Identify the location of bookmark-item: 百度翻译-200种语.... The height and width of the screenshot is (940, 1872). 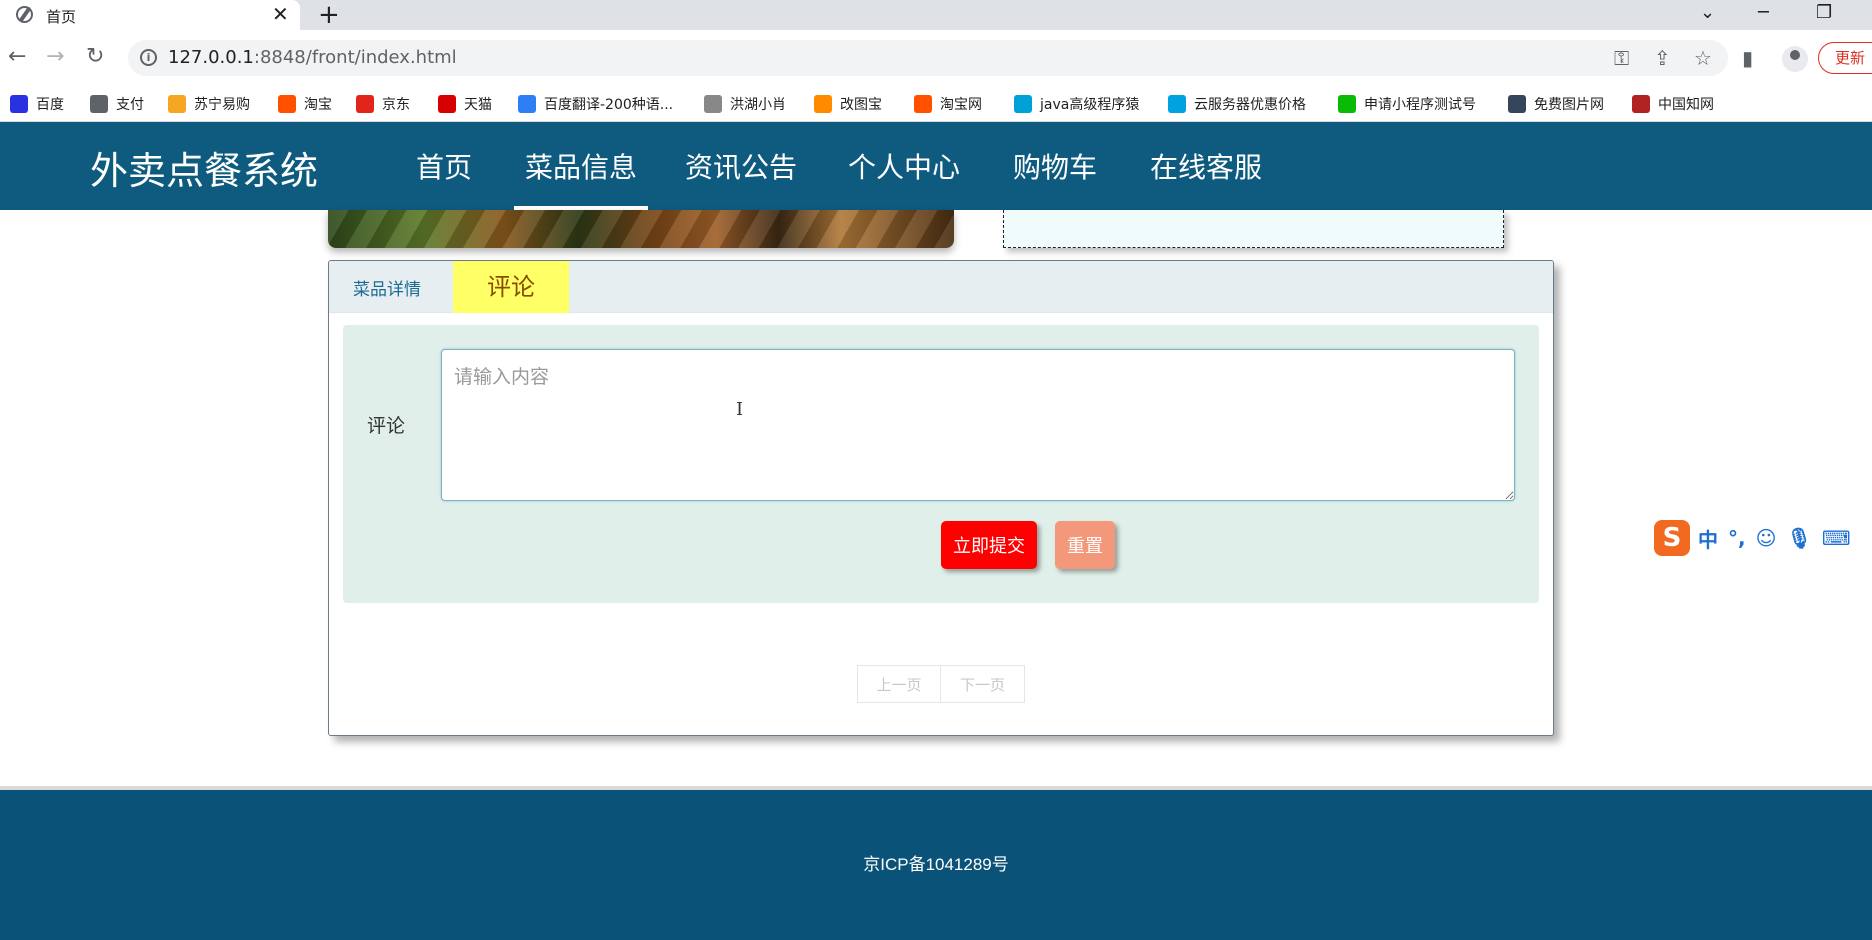
(595, 104).